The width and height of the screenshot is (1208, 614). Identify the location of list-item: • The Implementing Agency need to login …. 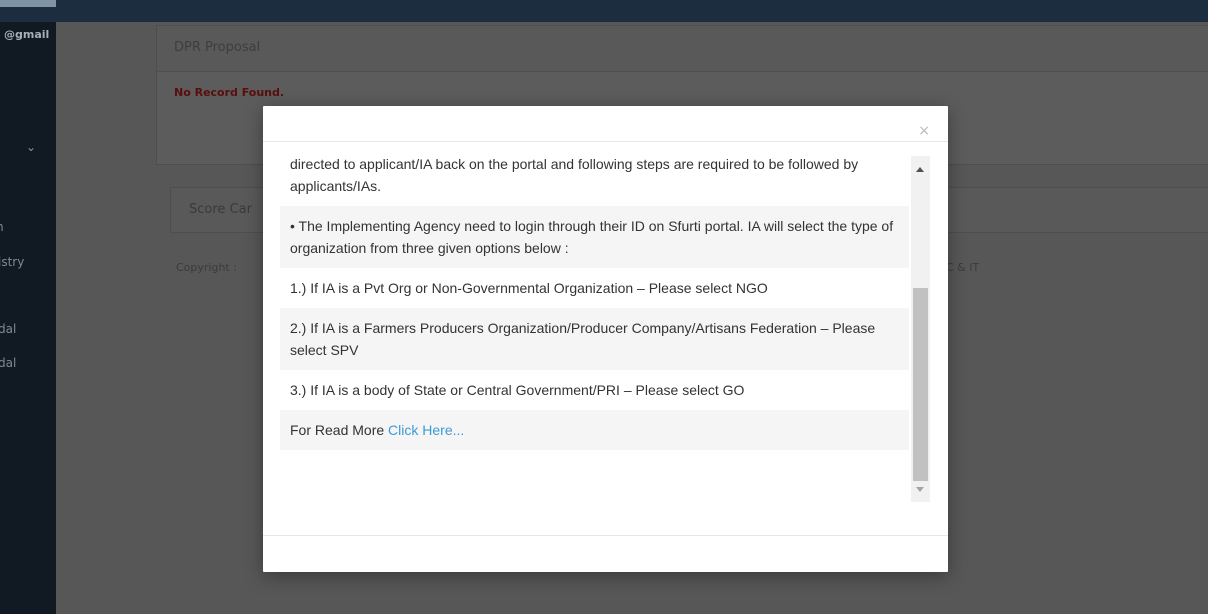
(594, 237).